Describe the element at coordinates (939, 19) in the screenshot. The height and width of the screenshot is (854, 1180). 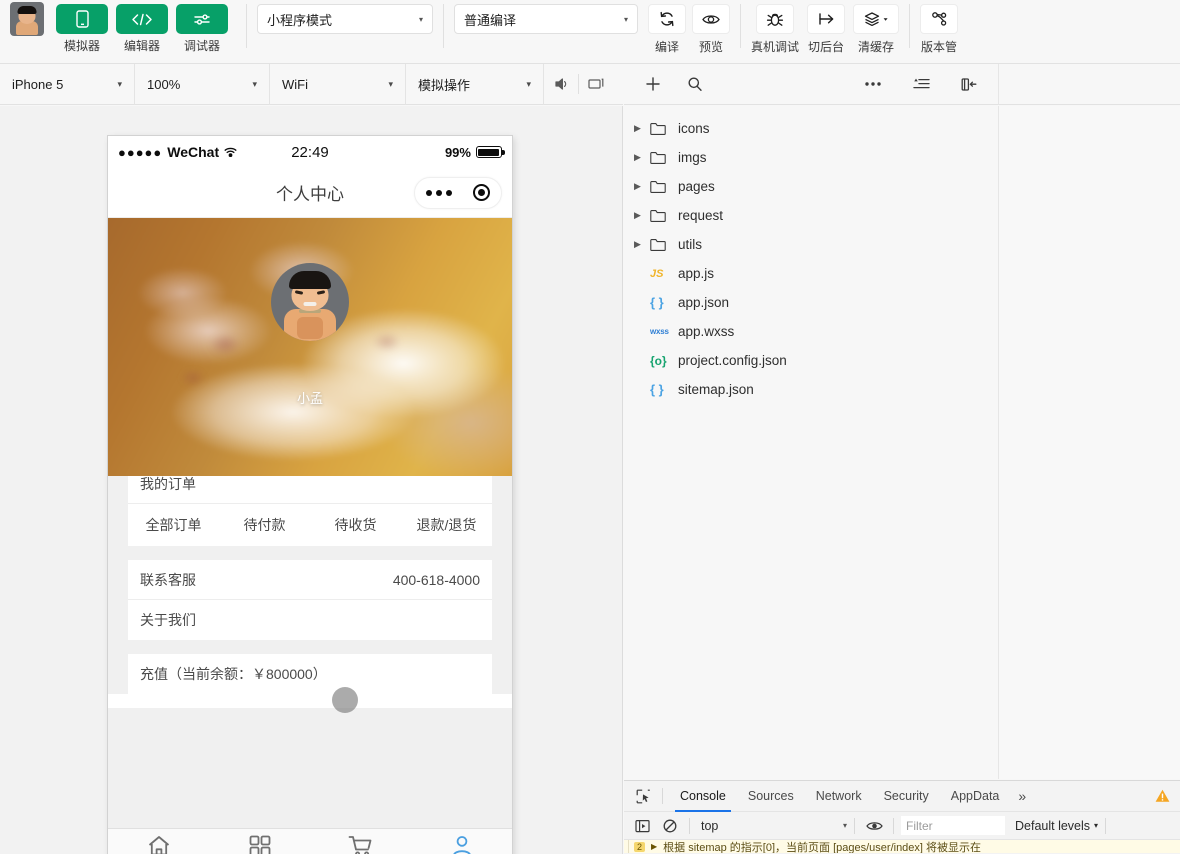
I see `branch-icon` at that location.